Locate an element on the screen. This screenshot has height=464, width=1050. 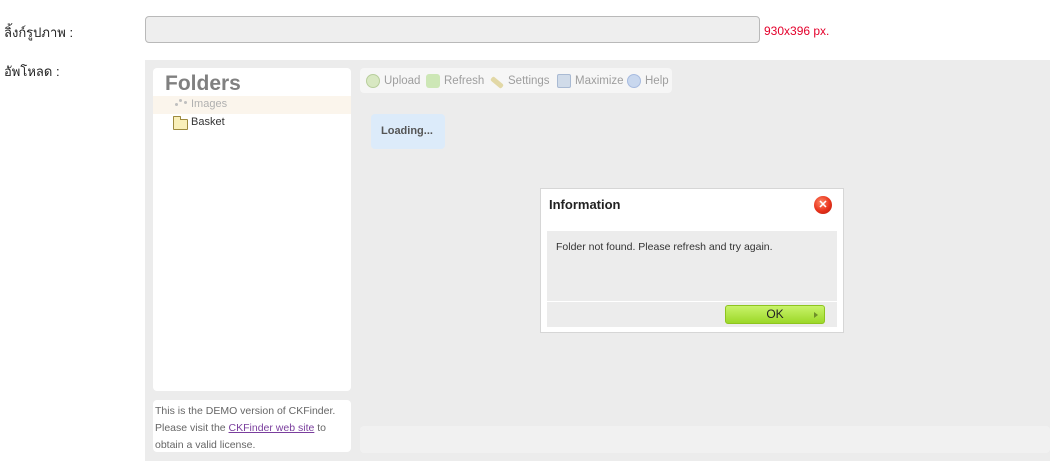
demo-line-1: This is the DEMO version of CKFinder. is located at coordinates (245, 411).